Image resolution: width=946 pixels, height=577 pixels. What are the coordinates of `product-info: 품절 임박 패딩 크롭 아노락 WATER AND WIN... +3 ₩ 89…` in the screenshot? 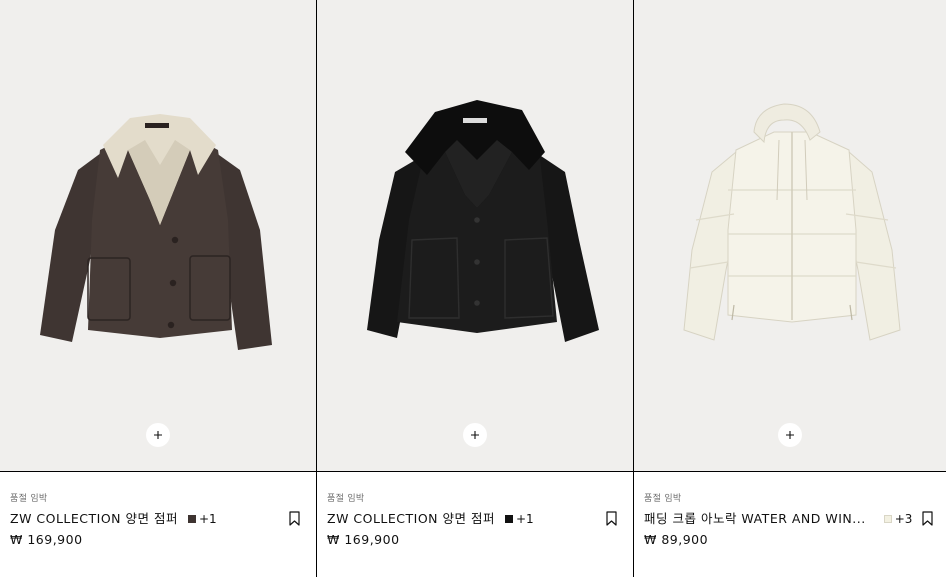 It's located at (790, 524).